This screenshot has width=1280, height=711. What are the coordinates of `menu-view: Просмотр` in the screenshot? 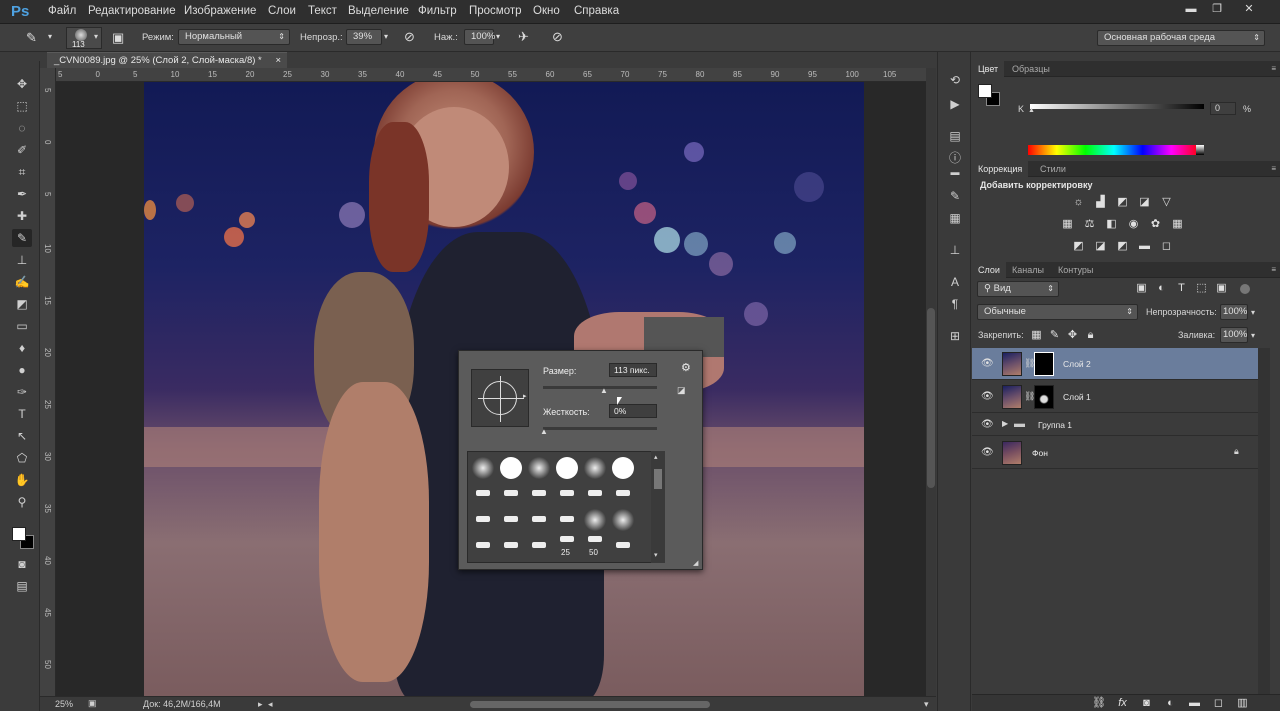 It's located at (495, 11).